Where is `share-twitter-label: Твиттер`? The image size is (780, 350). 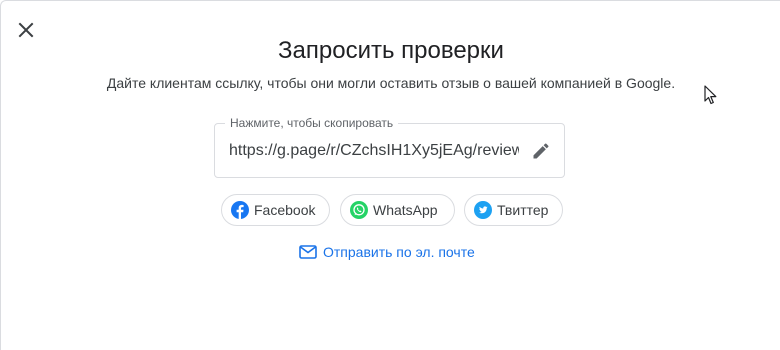
share-twitter-label: Твиттер is located at coordinates (523, 210).